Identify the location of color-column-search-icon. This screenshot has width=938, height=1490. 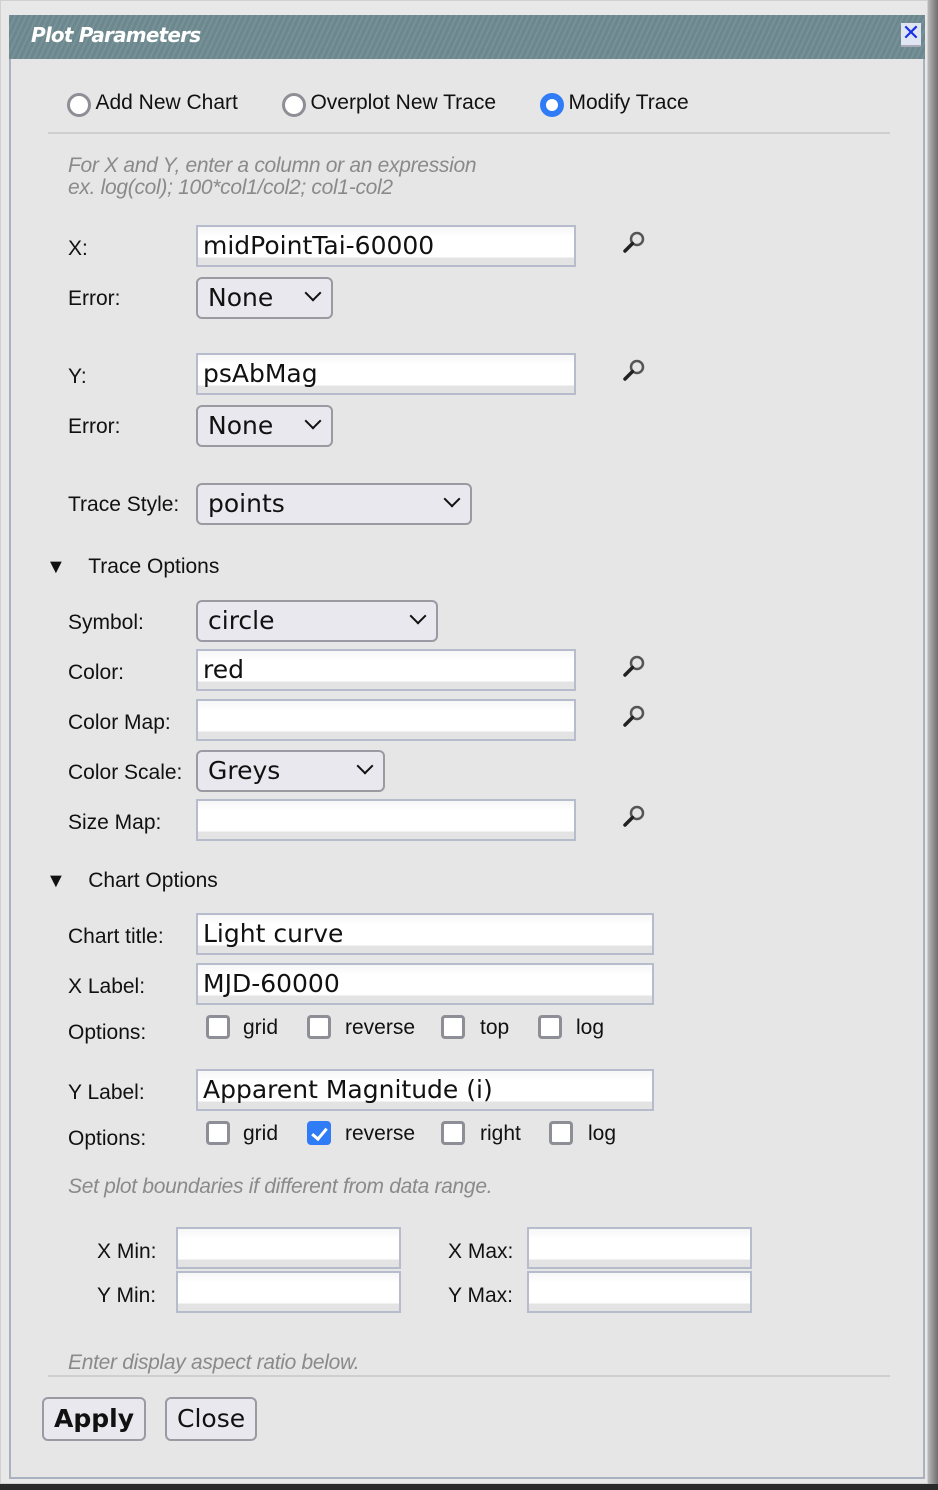
(634, 666).